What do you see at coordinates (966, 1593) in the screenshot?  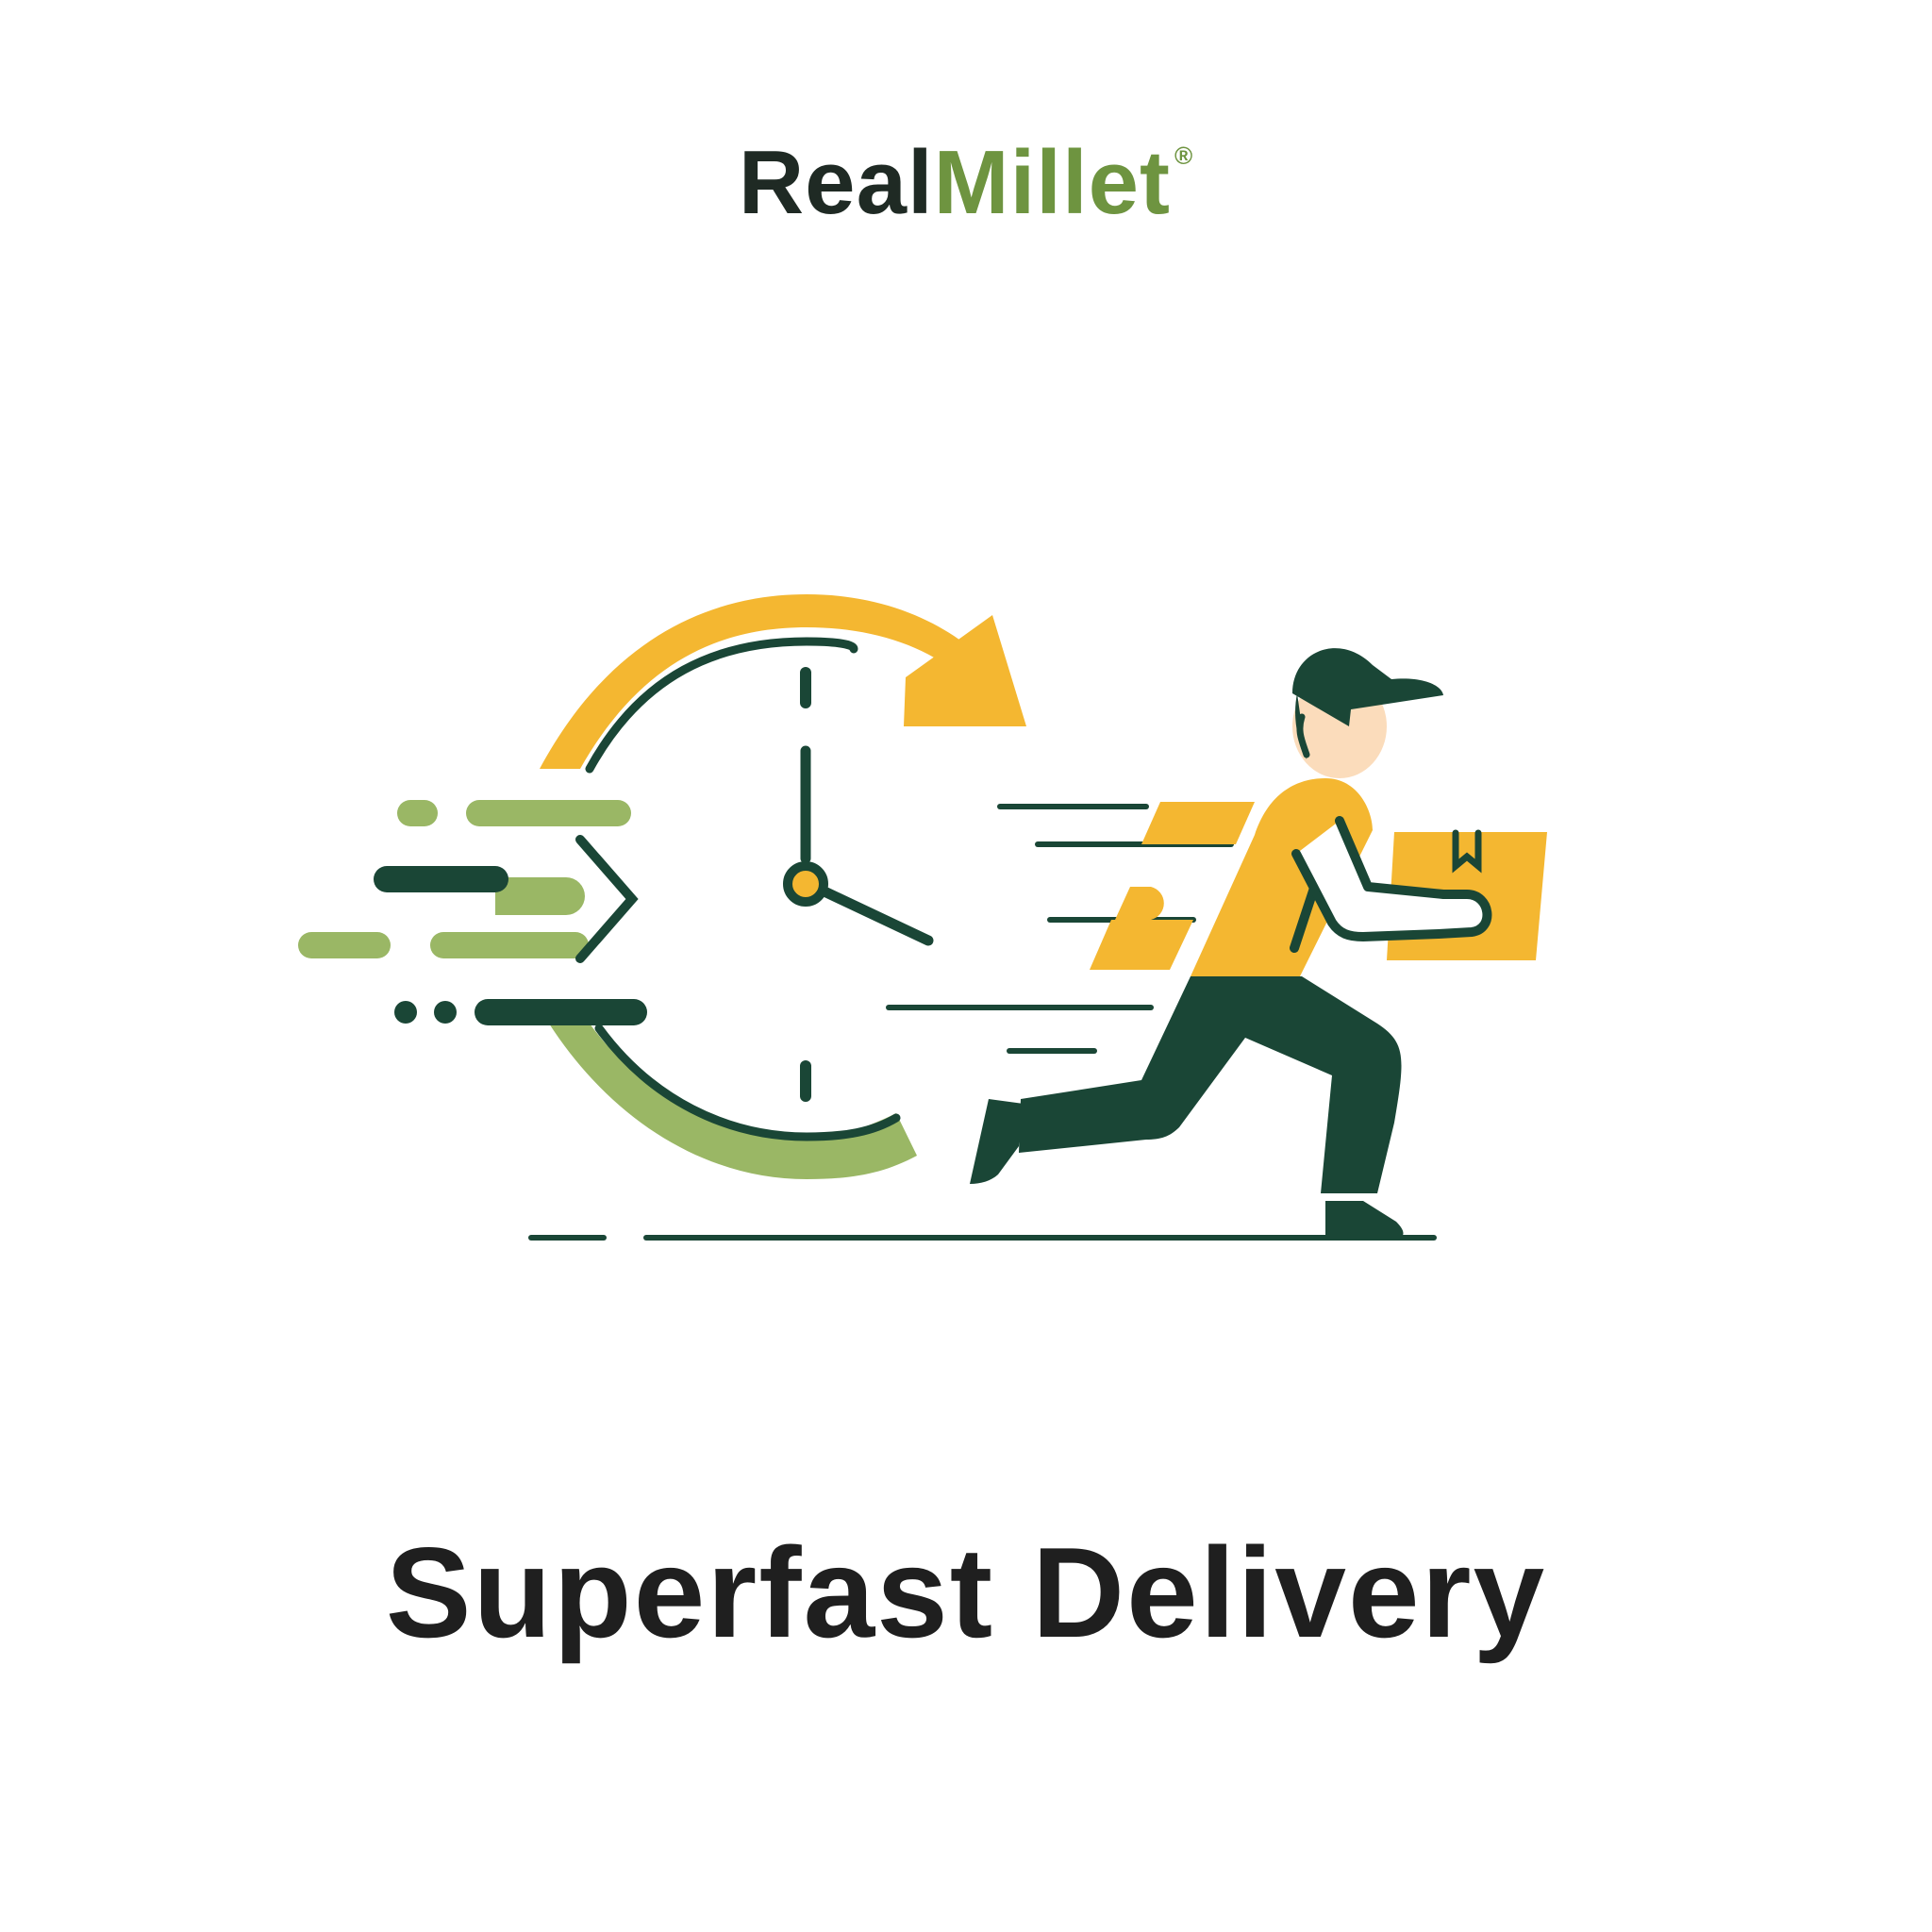 I see `headline: Superfast Delivery` at bounding box center [966, 1593].